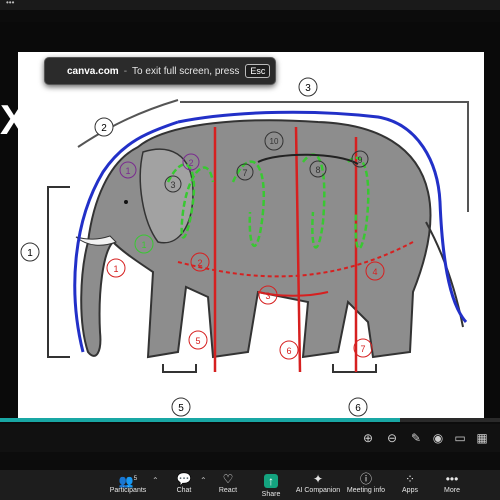 This screenshot has width=500, height=500. I want to click on elephant-eye, so click(126, 202).